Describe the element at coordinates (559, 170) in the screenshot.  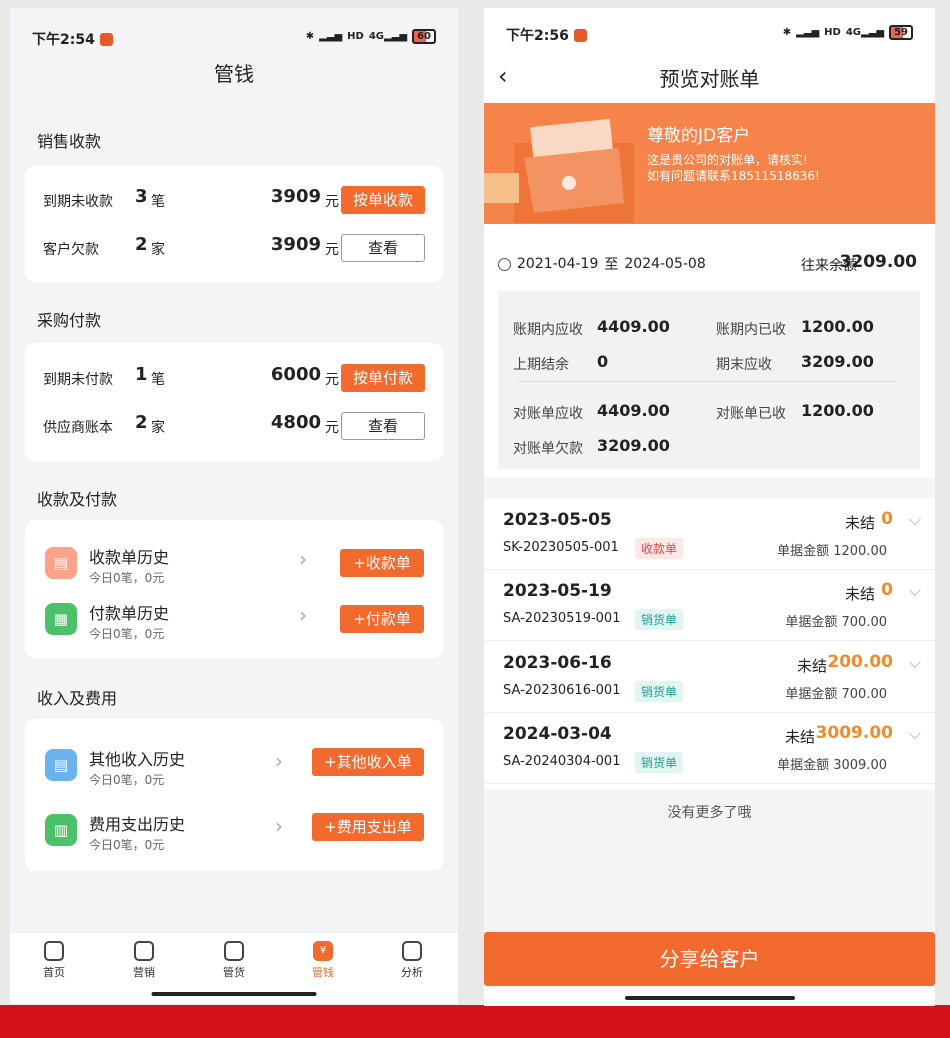
I see `envelope-illustration-icon` at that location.